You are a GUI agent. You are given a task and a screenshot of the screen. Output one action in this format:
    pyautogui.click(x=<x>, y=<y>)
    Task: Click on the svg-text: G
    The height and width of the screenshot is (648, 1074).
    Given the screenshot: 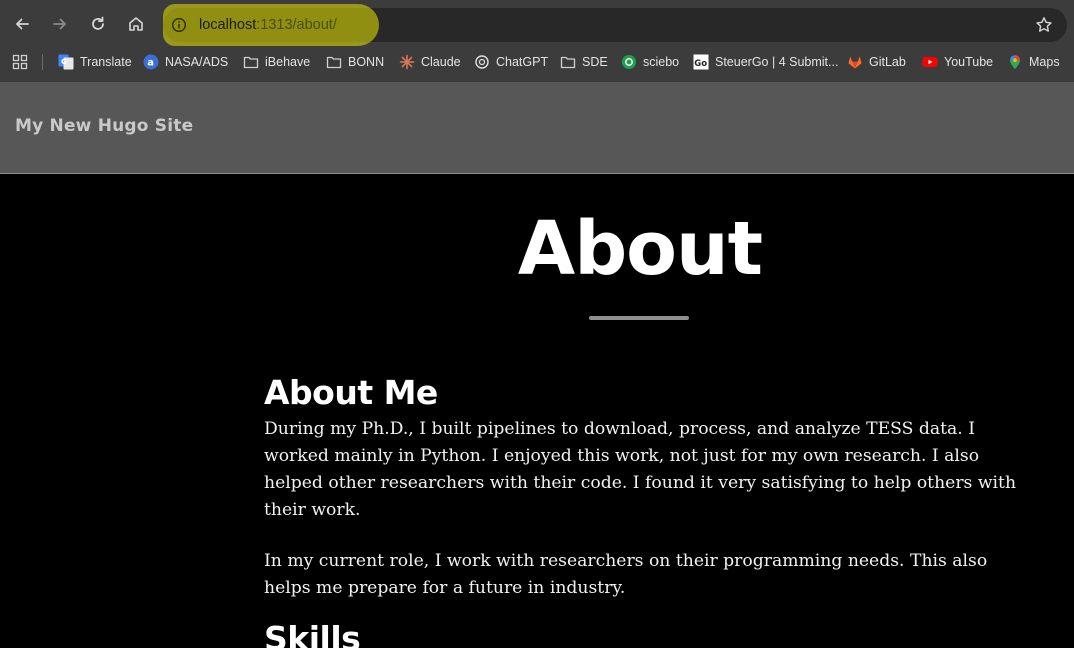 What is the action you would take?
    pyautogui.click(x=64, y=62)
    